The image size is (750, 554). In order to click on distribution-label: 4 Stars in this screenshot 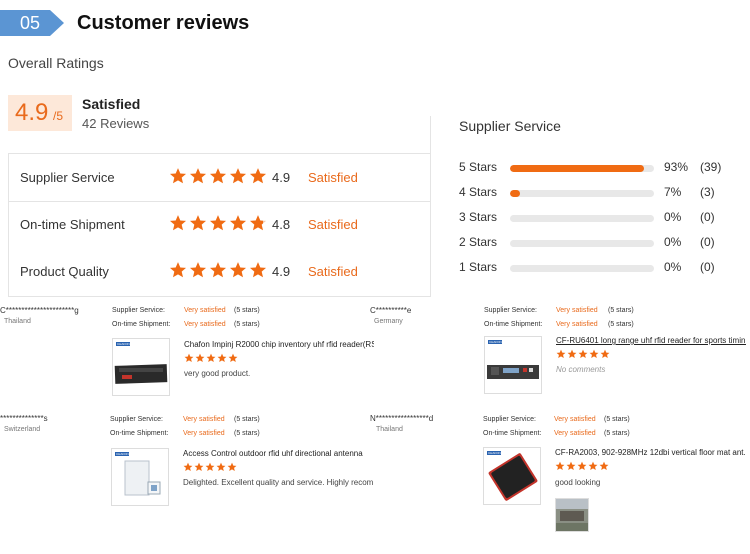, I will do `click(478, 192)`.